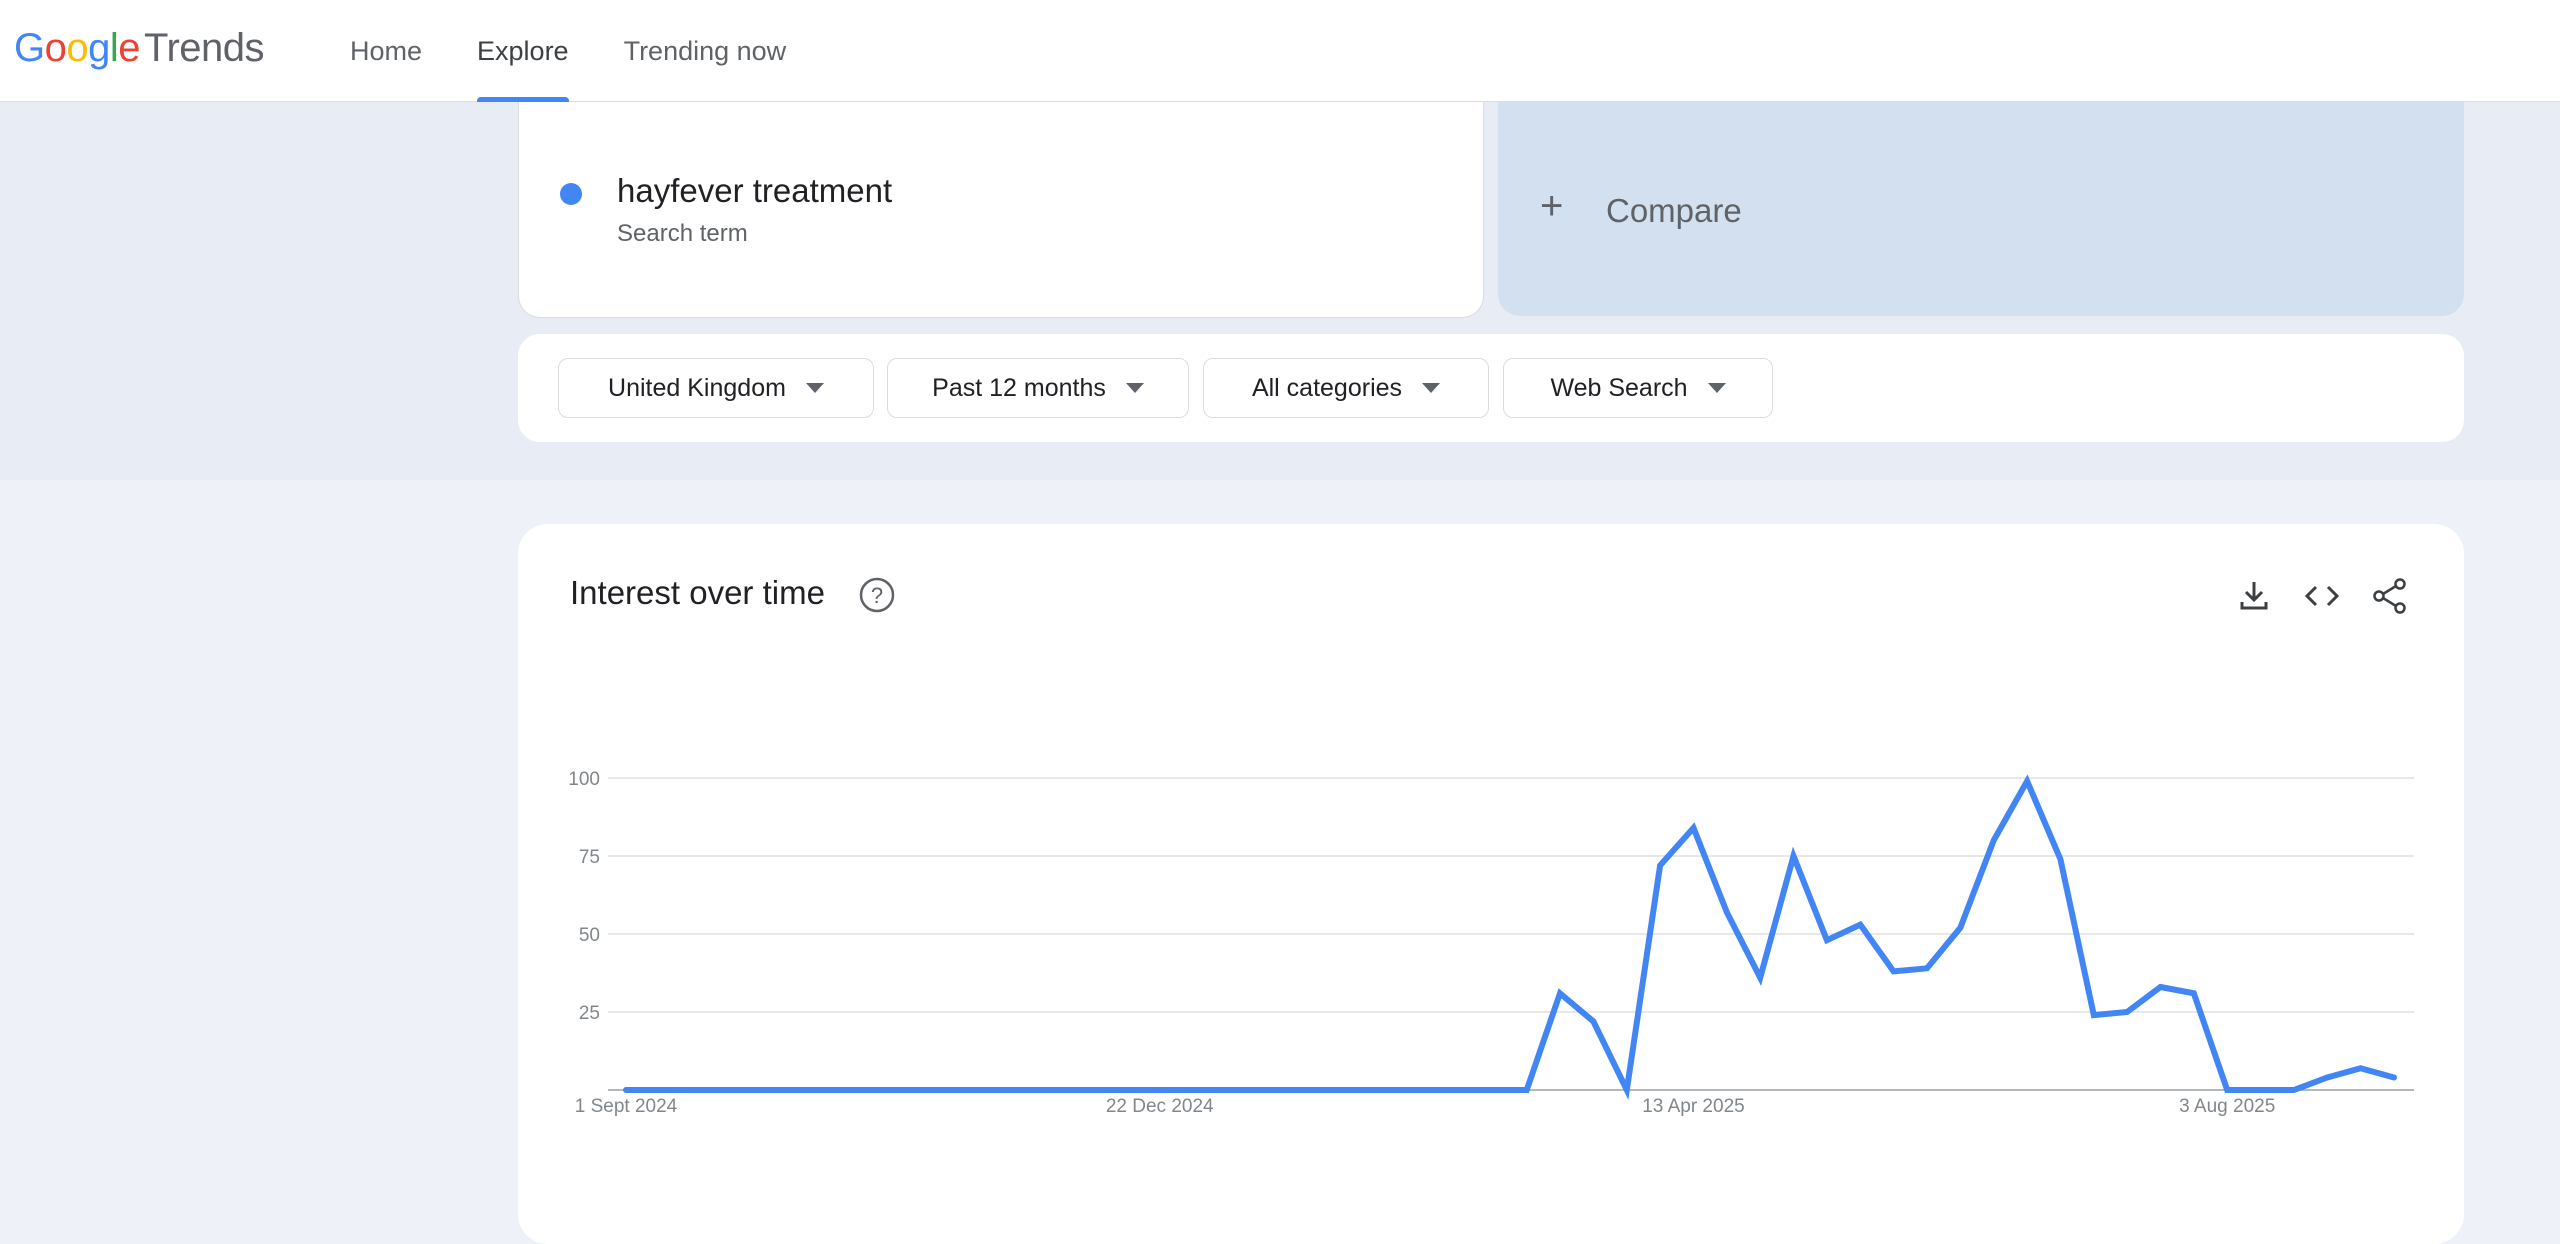 The width and height of the screenshot is (2560, 1244). Describe the element at coordinates (626, 1106) in the screenshot. I see `x-tick-label: 1 Sept 2024` at that location.